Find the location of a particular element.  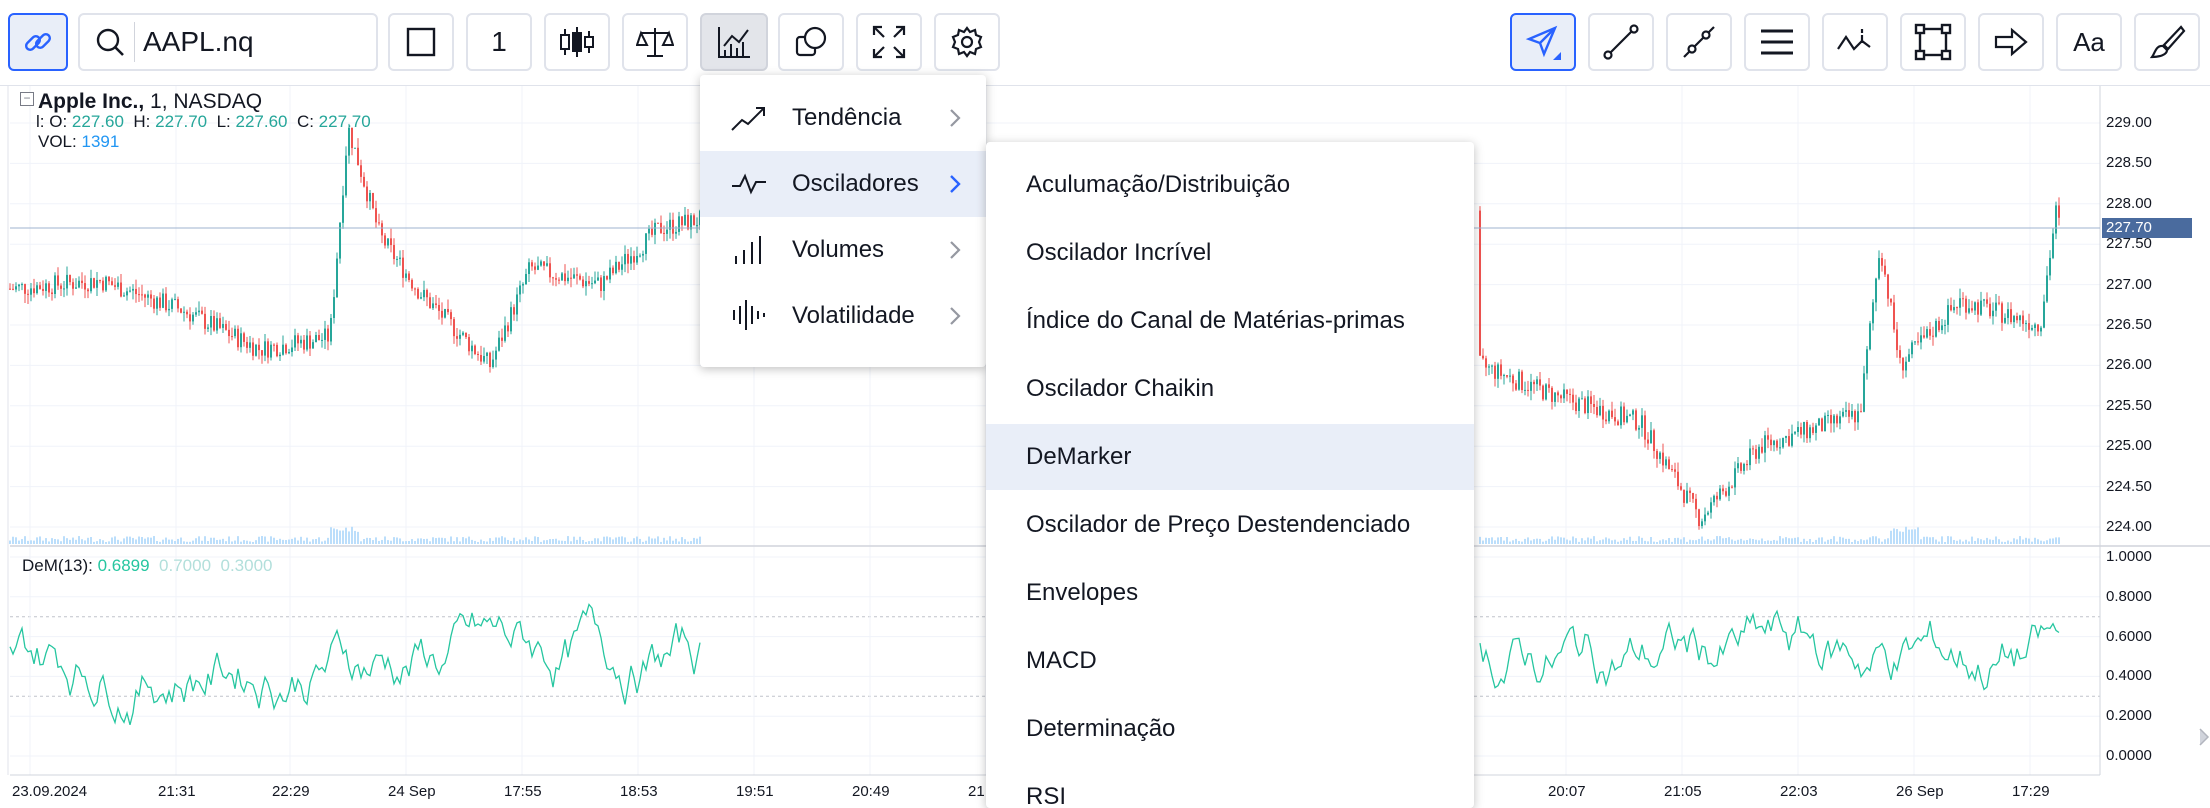

menu-item-tendencia: Tendência is located at coordinates (843, 118).